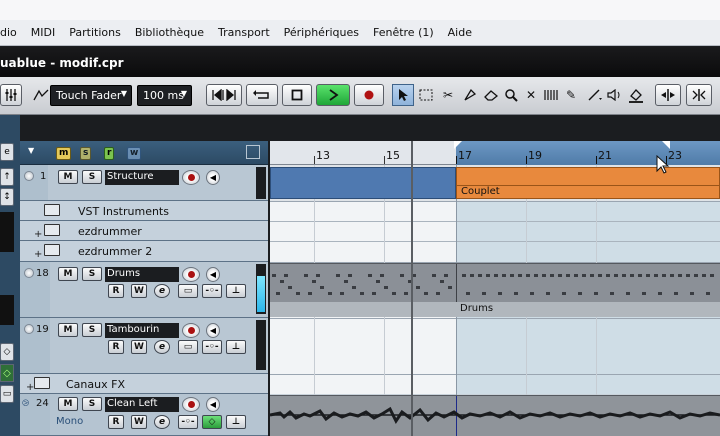 The width and height of the screenshot is (720, 436). I want to click on inspector-eq-icon: ▭, so click(7, 394).